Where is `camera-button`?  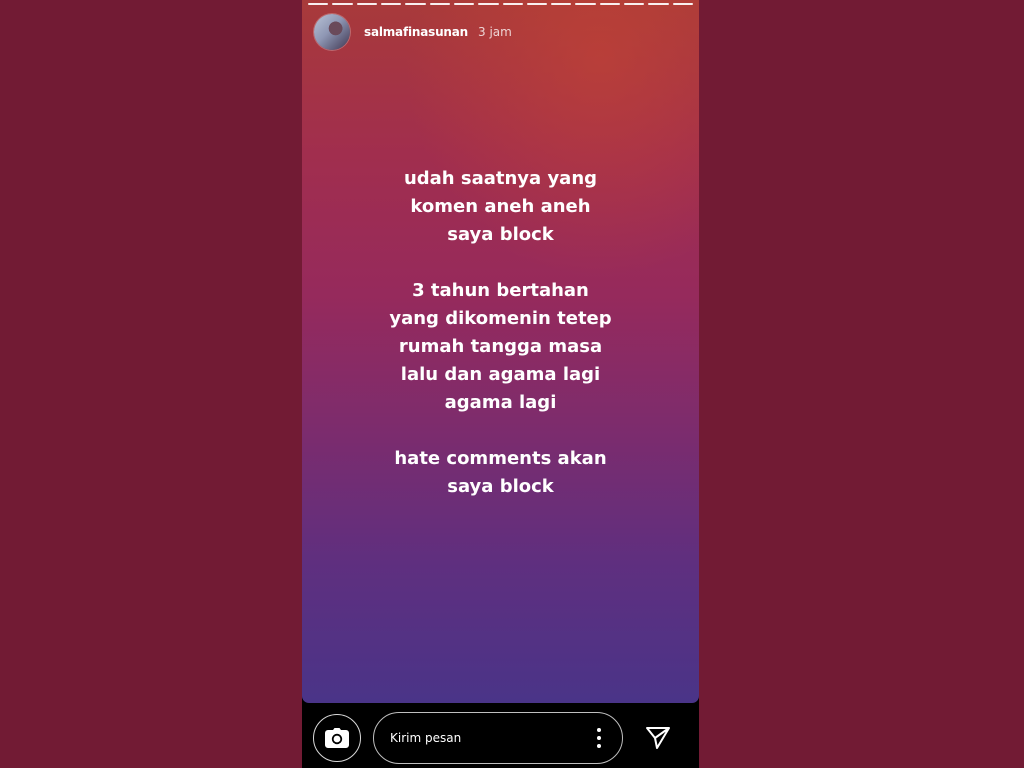
camera-button is located at coordinates (337, 738).